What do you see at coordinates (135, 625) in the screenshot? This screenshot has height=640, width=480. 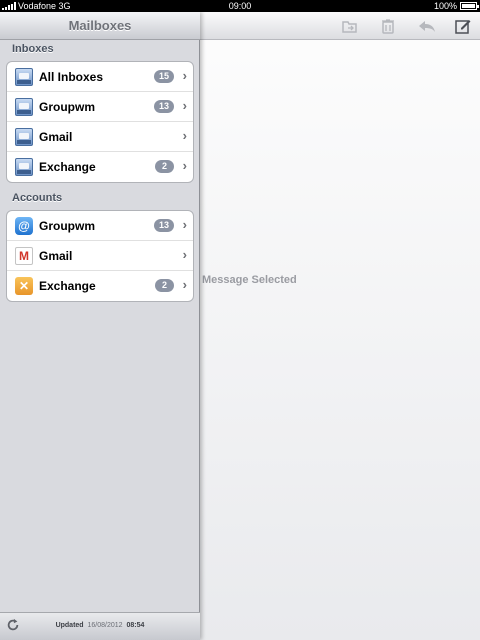 I see `updated-time: 08:54` at bounding box center [135, 625].